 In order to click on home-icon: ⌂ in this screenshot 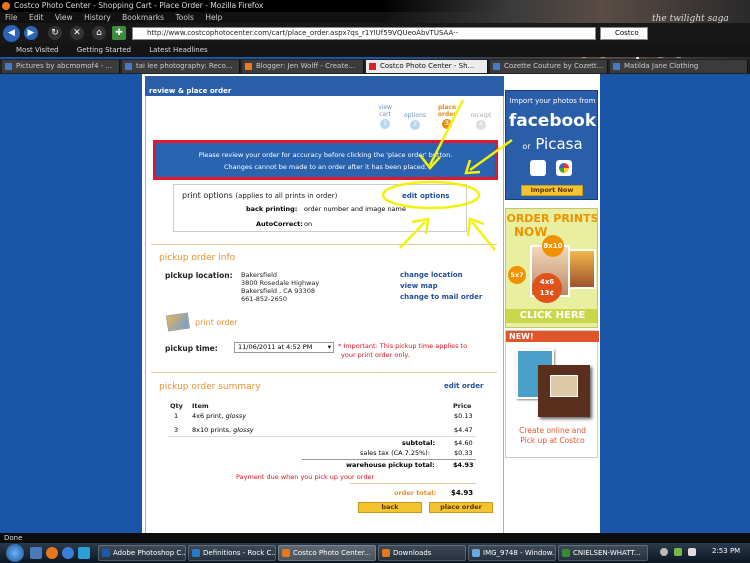, I will do `click(99, 33)`.